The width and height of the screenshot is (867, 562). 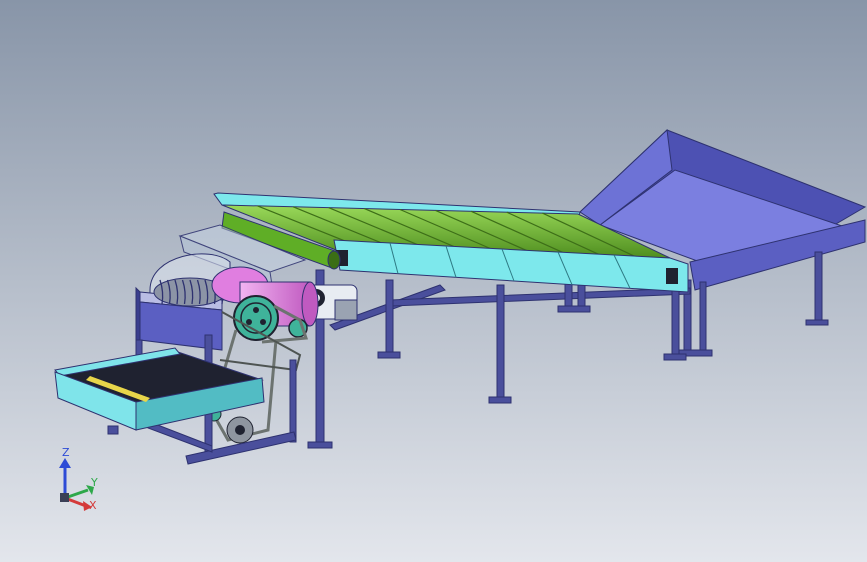 I want to click on tray-handle, so click(x=113, y=430).